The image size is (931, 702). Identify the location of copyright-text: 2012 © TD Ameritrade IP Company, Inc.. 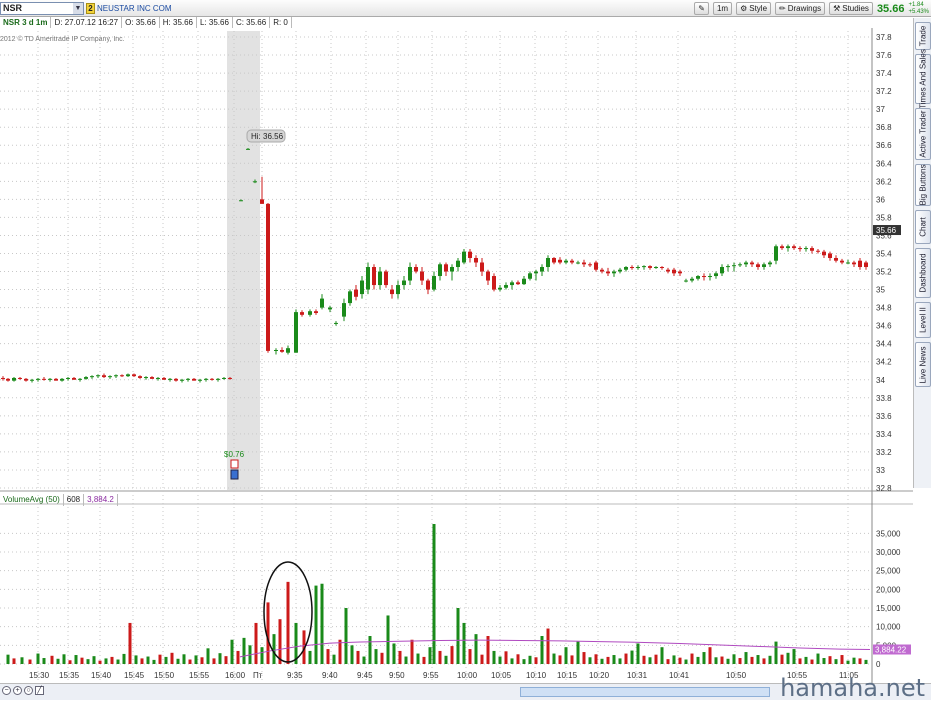
(62, 39).